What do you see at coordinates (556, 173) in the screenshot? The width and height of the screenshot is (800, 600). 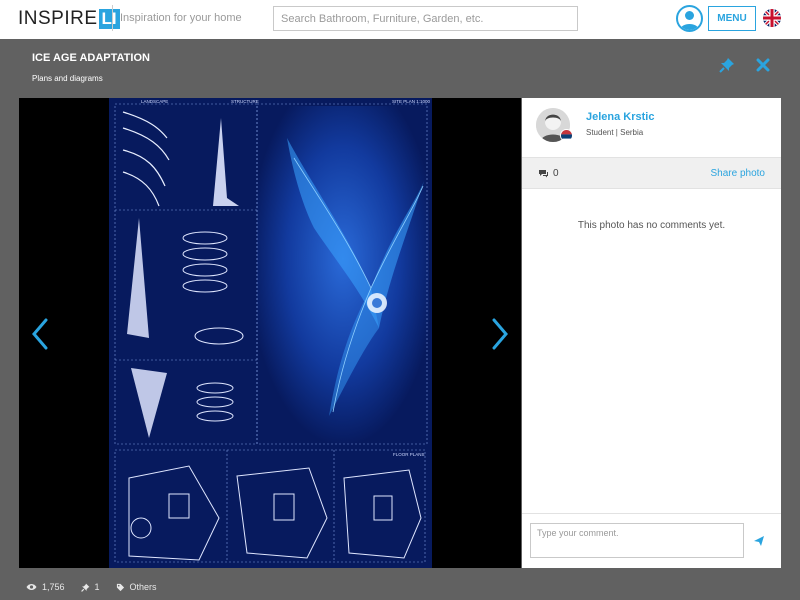 I see `comment-count-value: 0` at bounding box center [556, 173].